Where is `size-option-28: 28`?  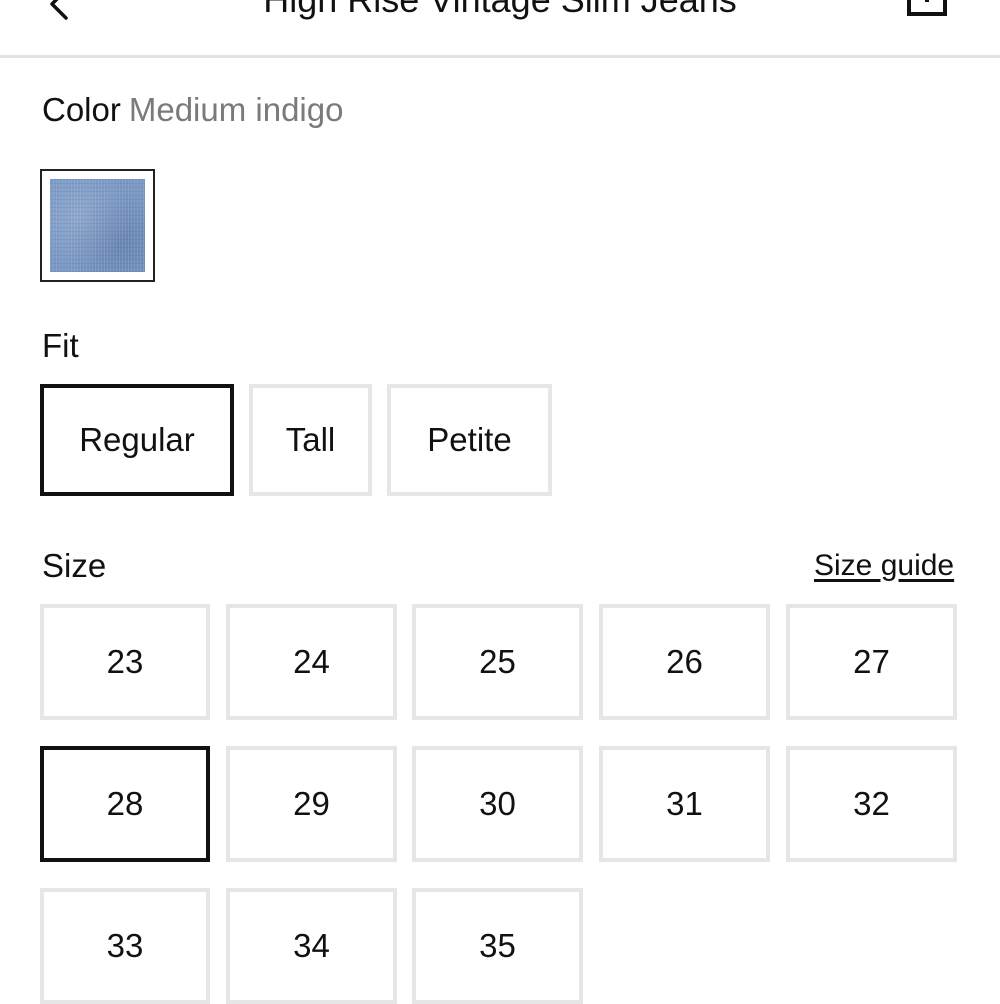 size-option-28: 28 is located at coordinates (125, 804).